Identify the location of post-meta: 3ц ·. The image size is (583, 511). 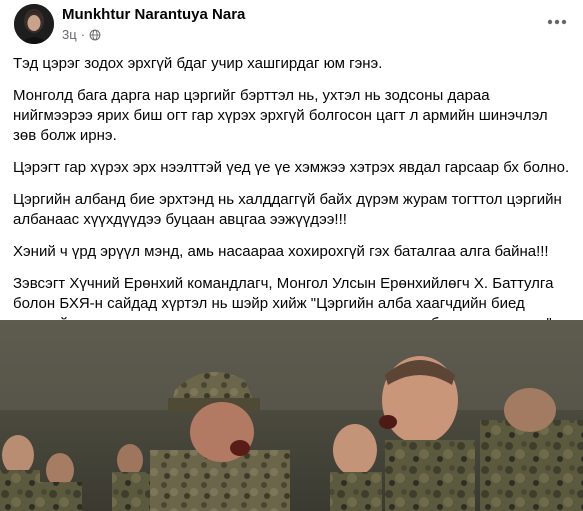
(81, 34).